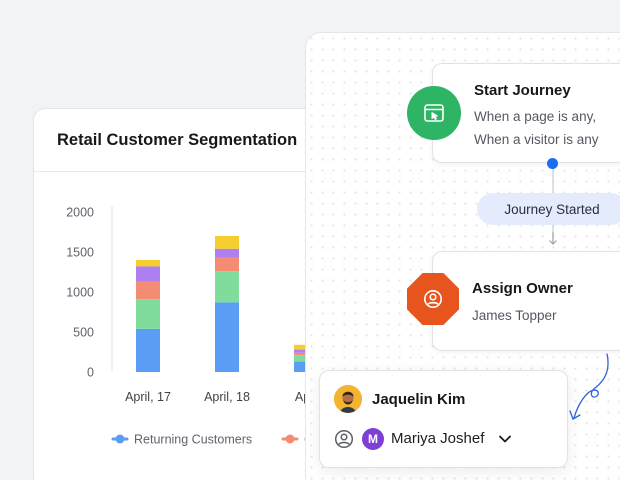 The width and height of the screenshot is (620, 480). Describe the element at coordinates (373, 439) in the screenshot. I see `mariya-joshef-avatar: M` at that location.